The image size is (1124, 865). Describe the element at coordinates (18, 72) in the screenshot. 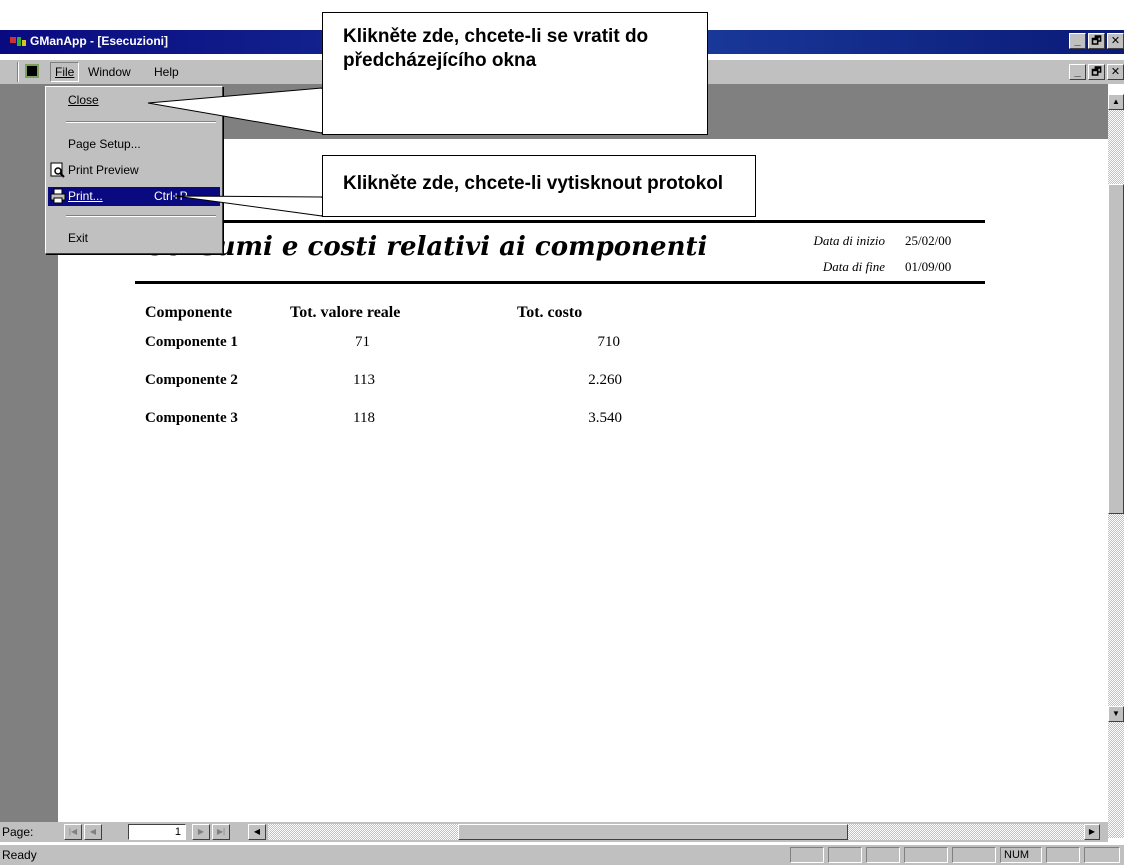

I see `menubar-grip` at that location.